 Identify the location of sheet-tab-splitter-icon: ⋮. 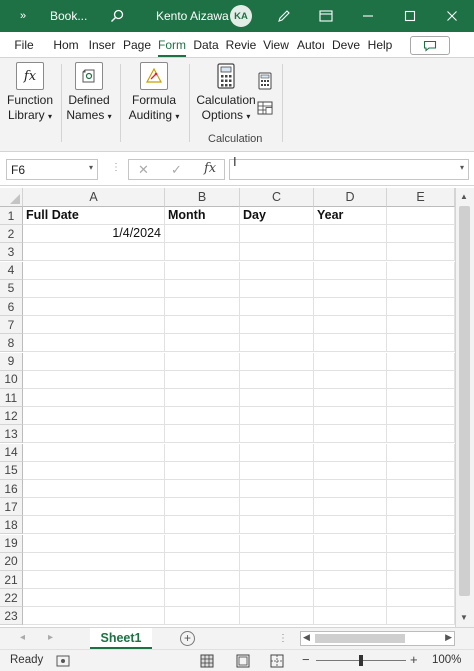
(283, 638).